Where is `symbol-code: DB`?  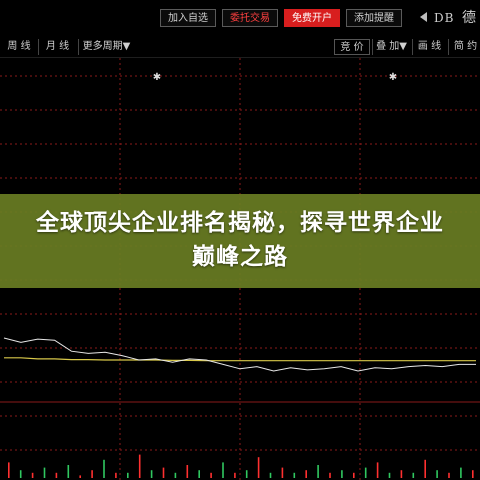
symbol-code: DB is located at coordinates (444, 18).